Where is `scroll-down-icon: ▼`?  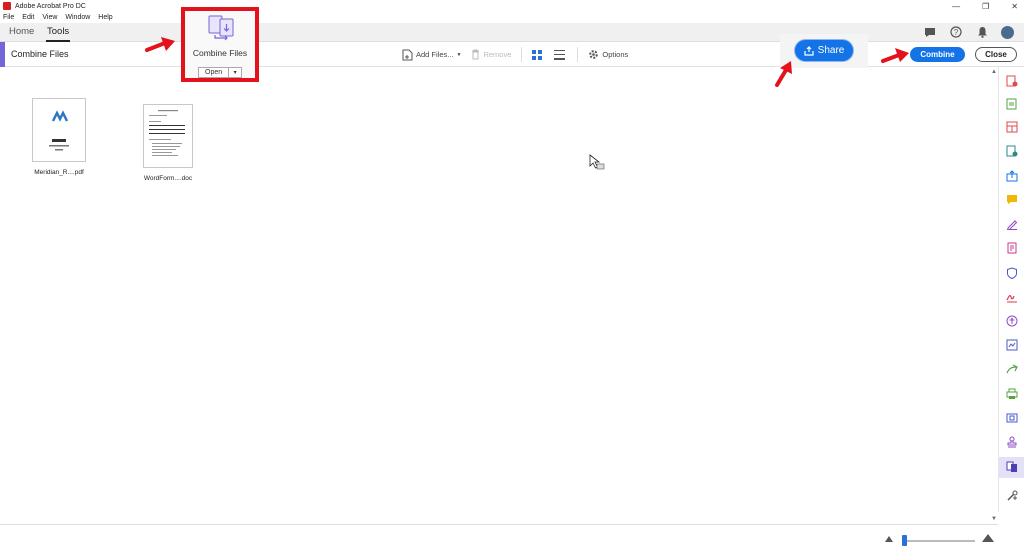
scroll-down-icon: ▼ is located at coordinates (994, 519).